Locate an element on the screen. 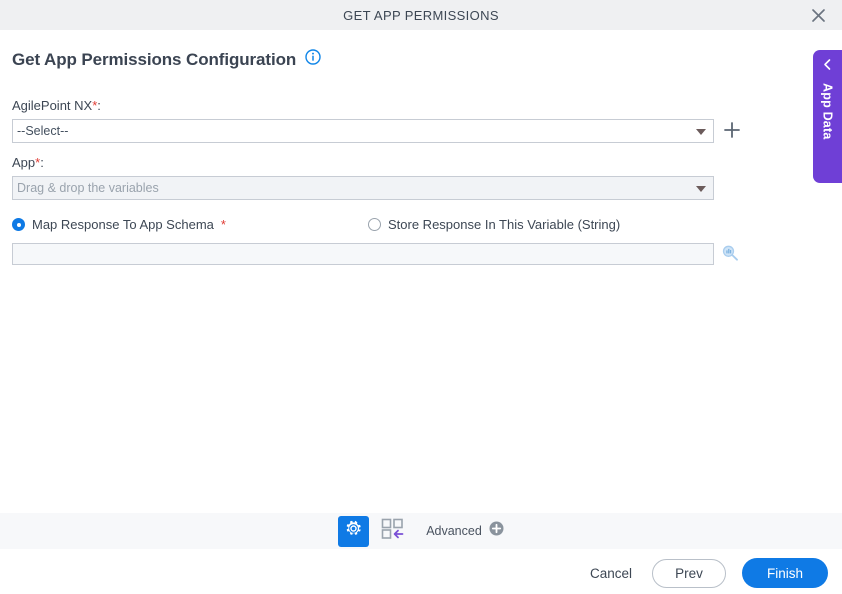  dialog-titlebar: GET APP PERMISSIONS is located at coordinates (421, 15).